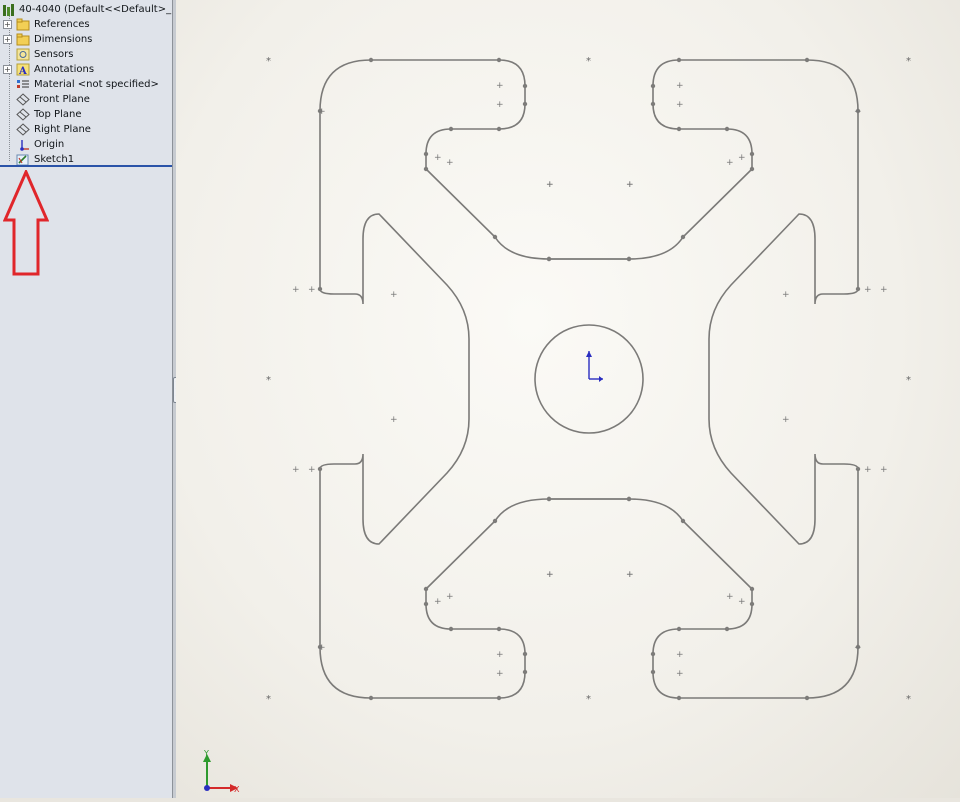 The width and height of the screenshot is (960, 802). Describe the element at coordinates (86, 166) in the screenshot. I see `rollback-bar` at that location.